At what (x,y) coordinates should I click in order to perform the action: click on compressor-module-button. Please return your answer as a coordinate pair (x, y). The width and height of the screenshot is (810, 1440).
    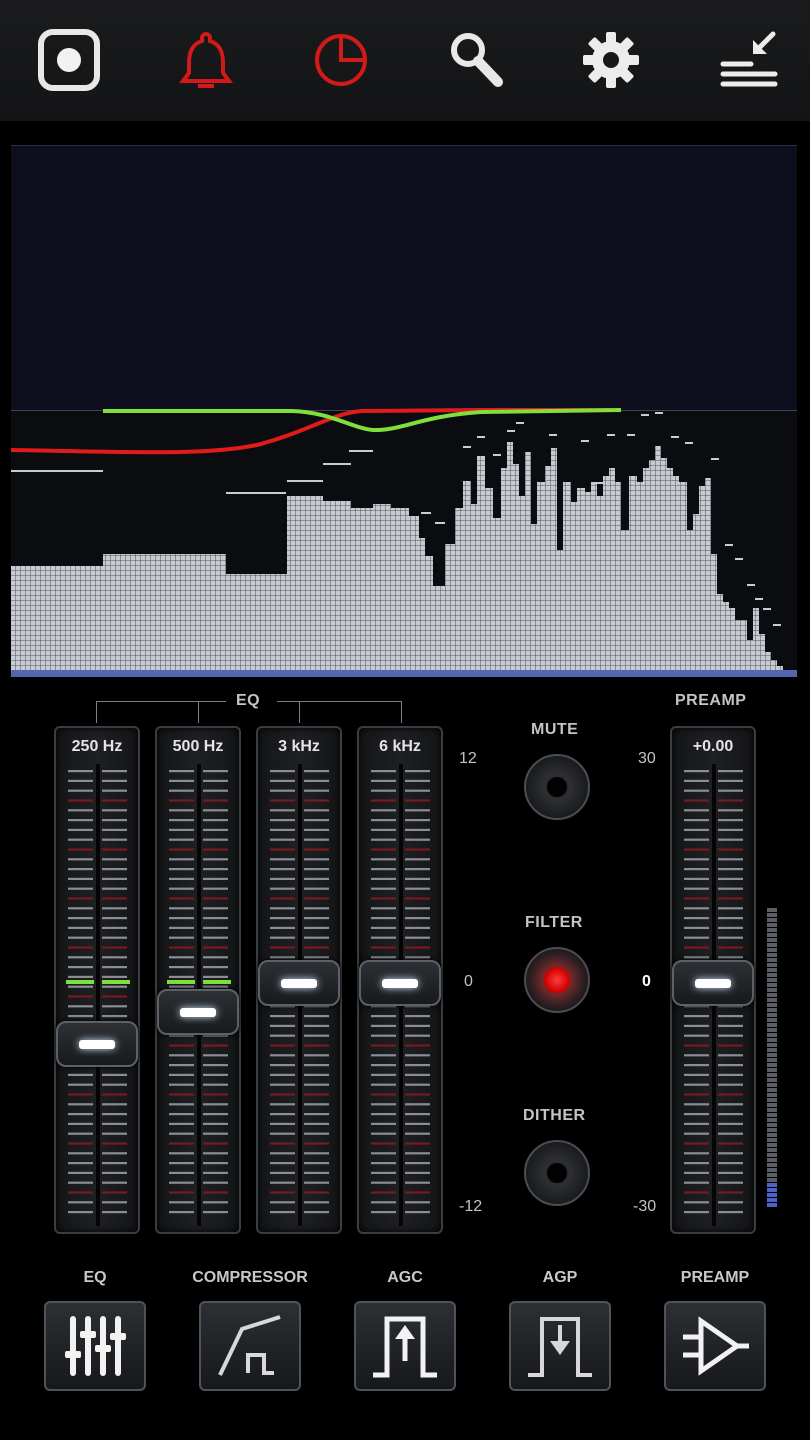
    Looking at the image, I should click on (250, 1346).